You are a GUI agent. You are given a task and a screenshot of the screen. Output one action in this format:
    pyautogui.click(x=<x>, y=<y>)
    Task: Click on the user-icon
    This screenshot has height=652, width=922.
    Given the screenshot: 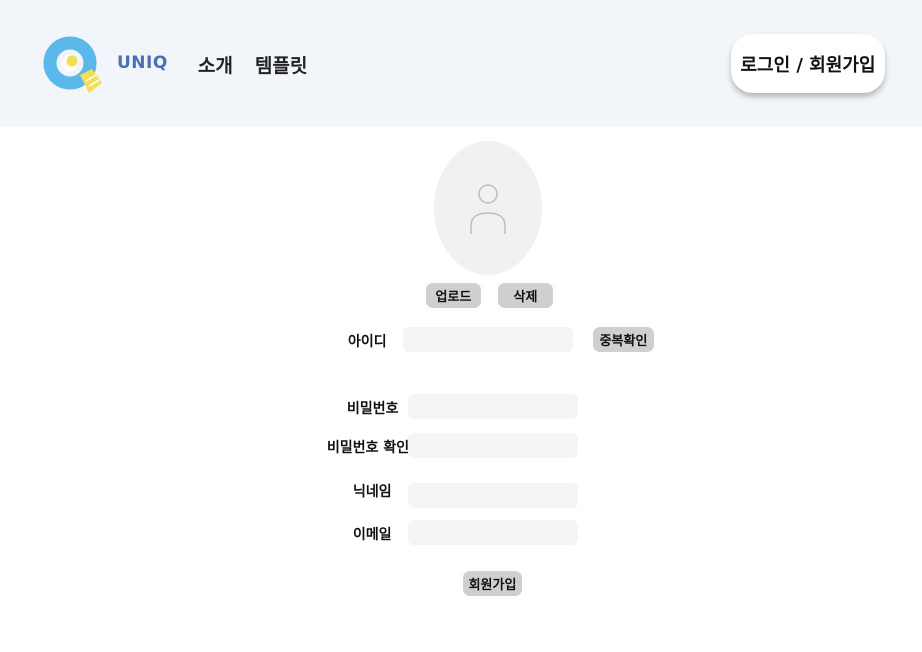 What is the action you would take?
    pyautogui.click(x=488, y=209)
    